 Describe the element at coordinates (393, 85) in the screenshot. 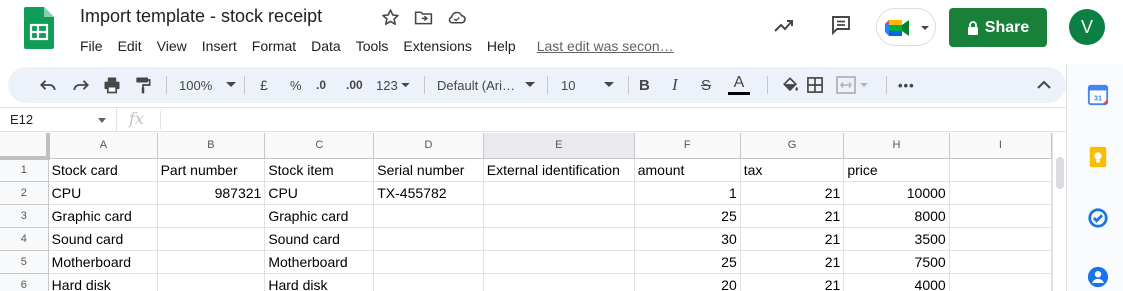

I see `number-format-select: 123` at that location.